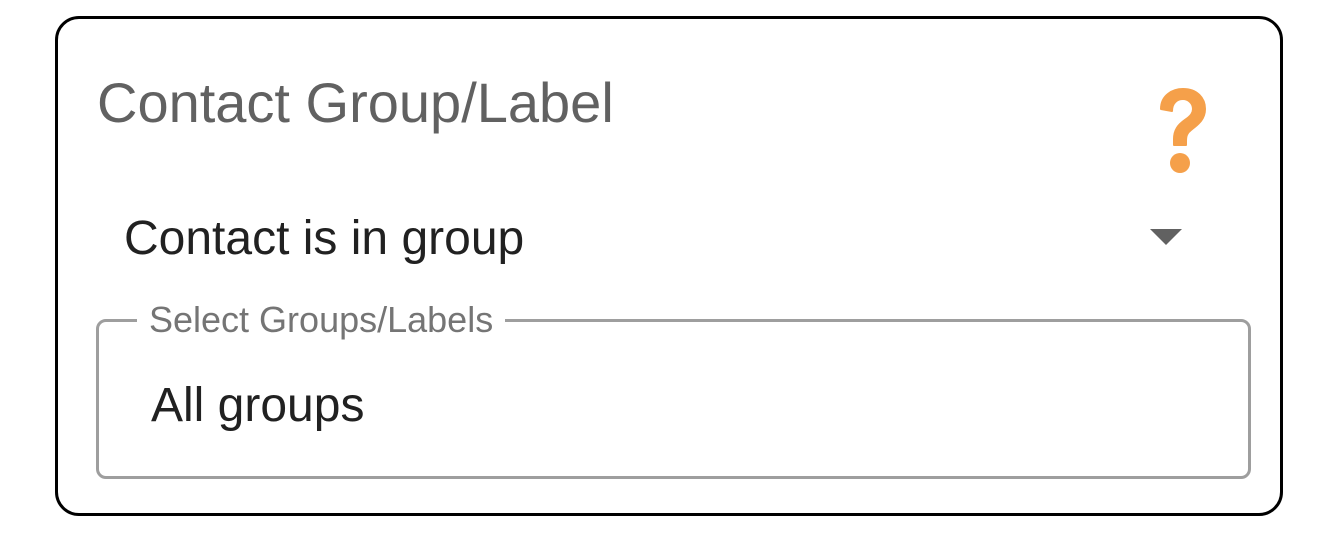 This screenshot has width=1344, height=552. I want to click on groups-select-value: All groups, so click(258, 405).